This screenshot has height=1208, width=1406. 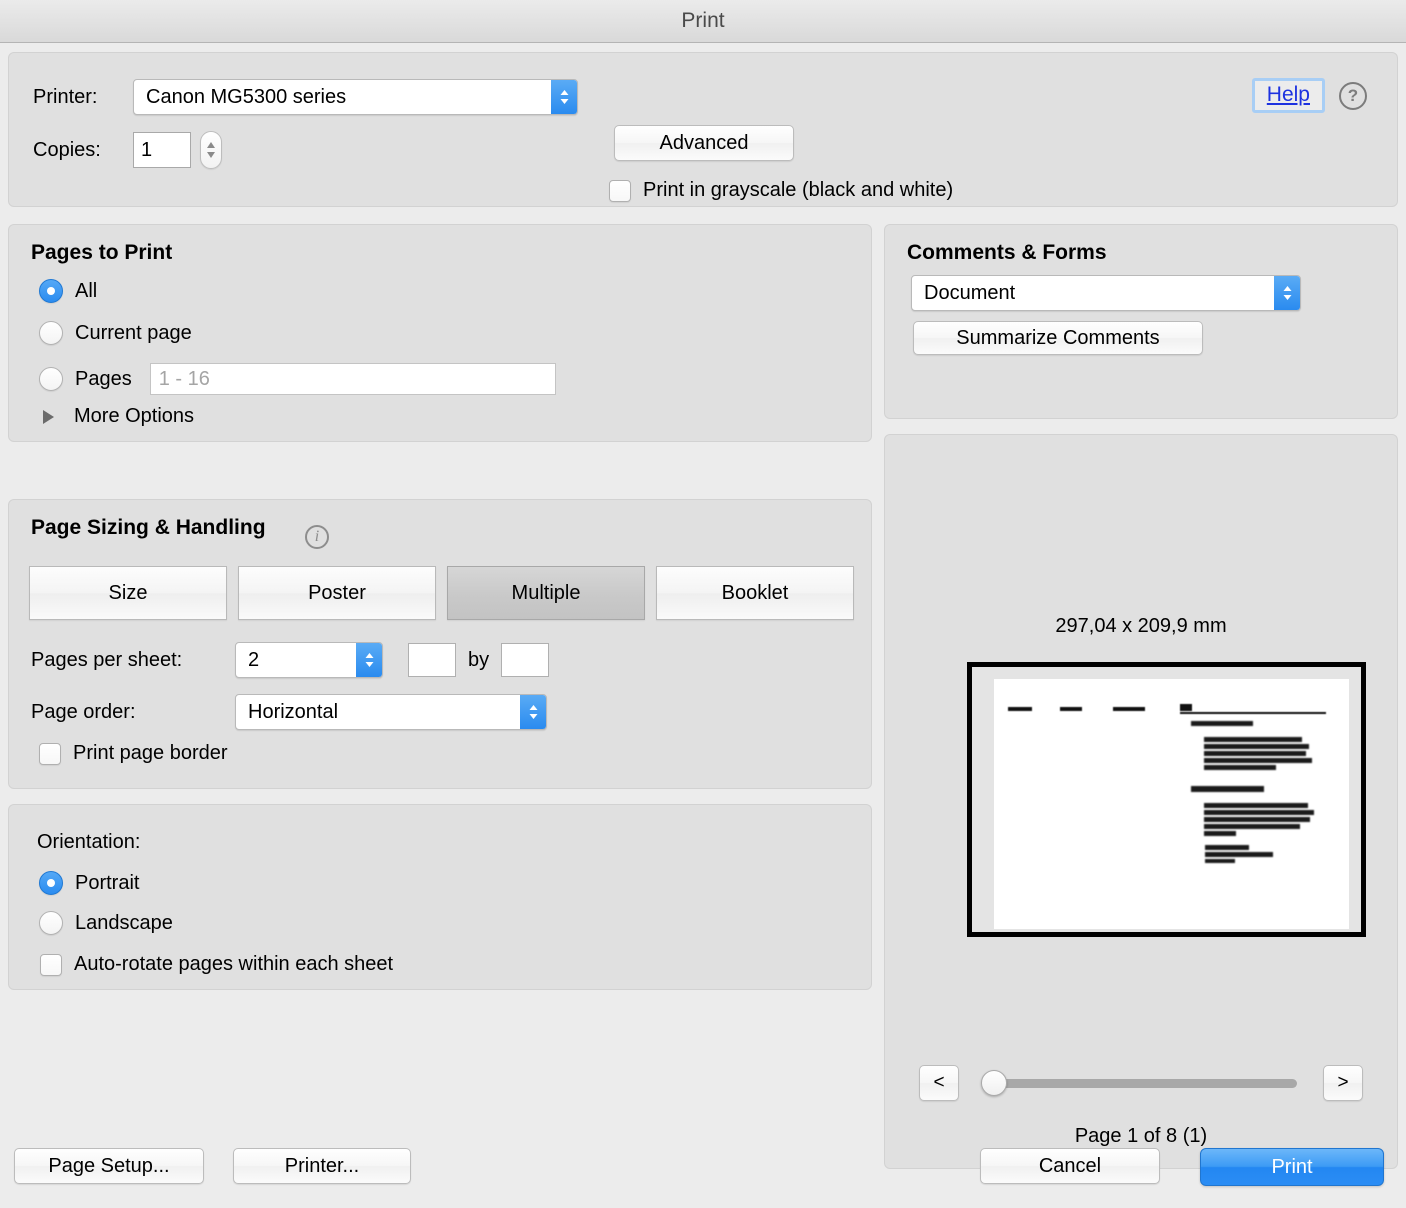 What do you see at coordinates (246, 96) in the screenshot?
I see `printer-select-value: Canon MG5300 series` at bounding box center [246, 96].